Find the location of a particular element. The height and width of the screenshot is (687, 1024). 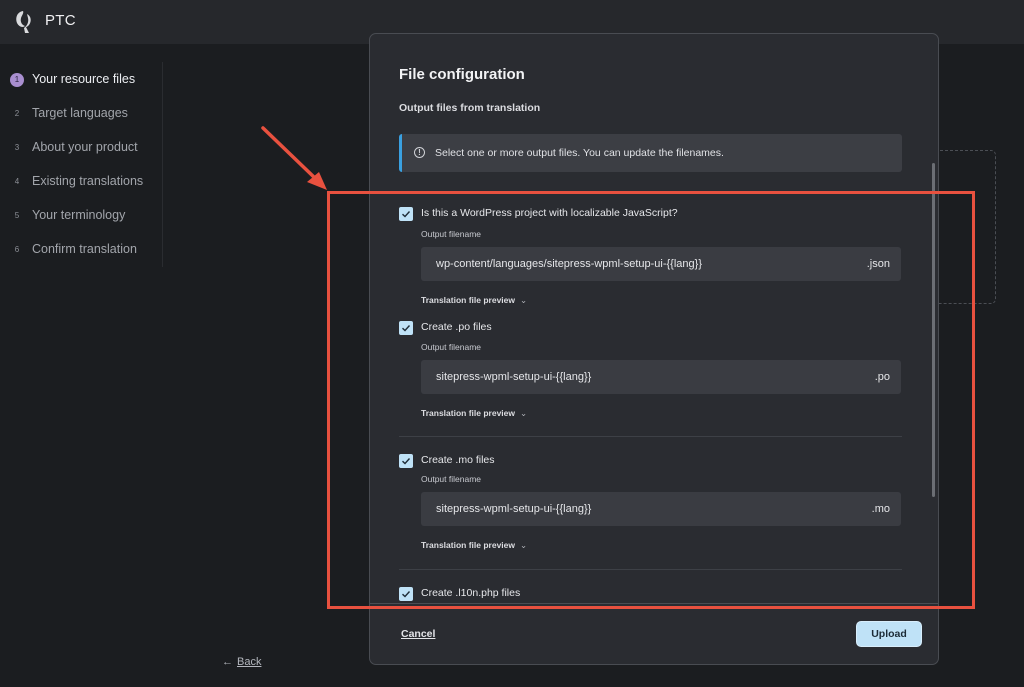

arrow-annotation-icon is located at coordinates (294, 158).